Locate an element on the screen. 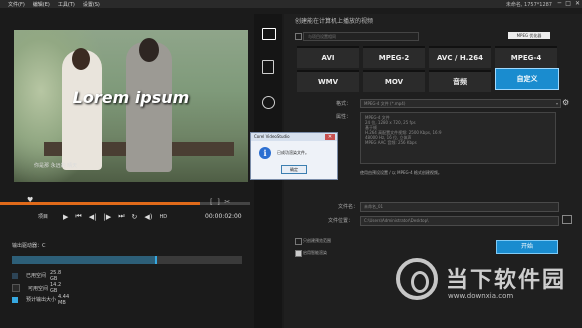 Image resolution: width=582 pixels, height=328 pixels. format-mpeg2: MPEG-2 is located at coordinates (394, 57).